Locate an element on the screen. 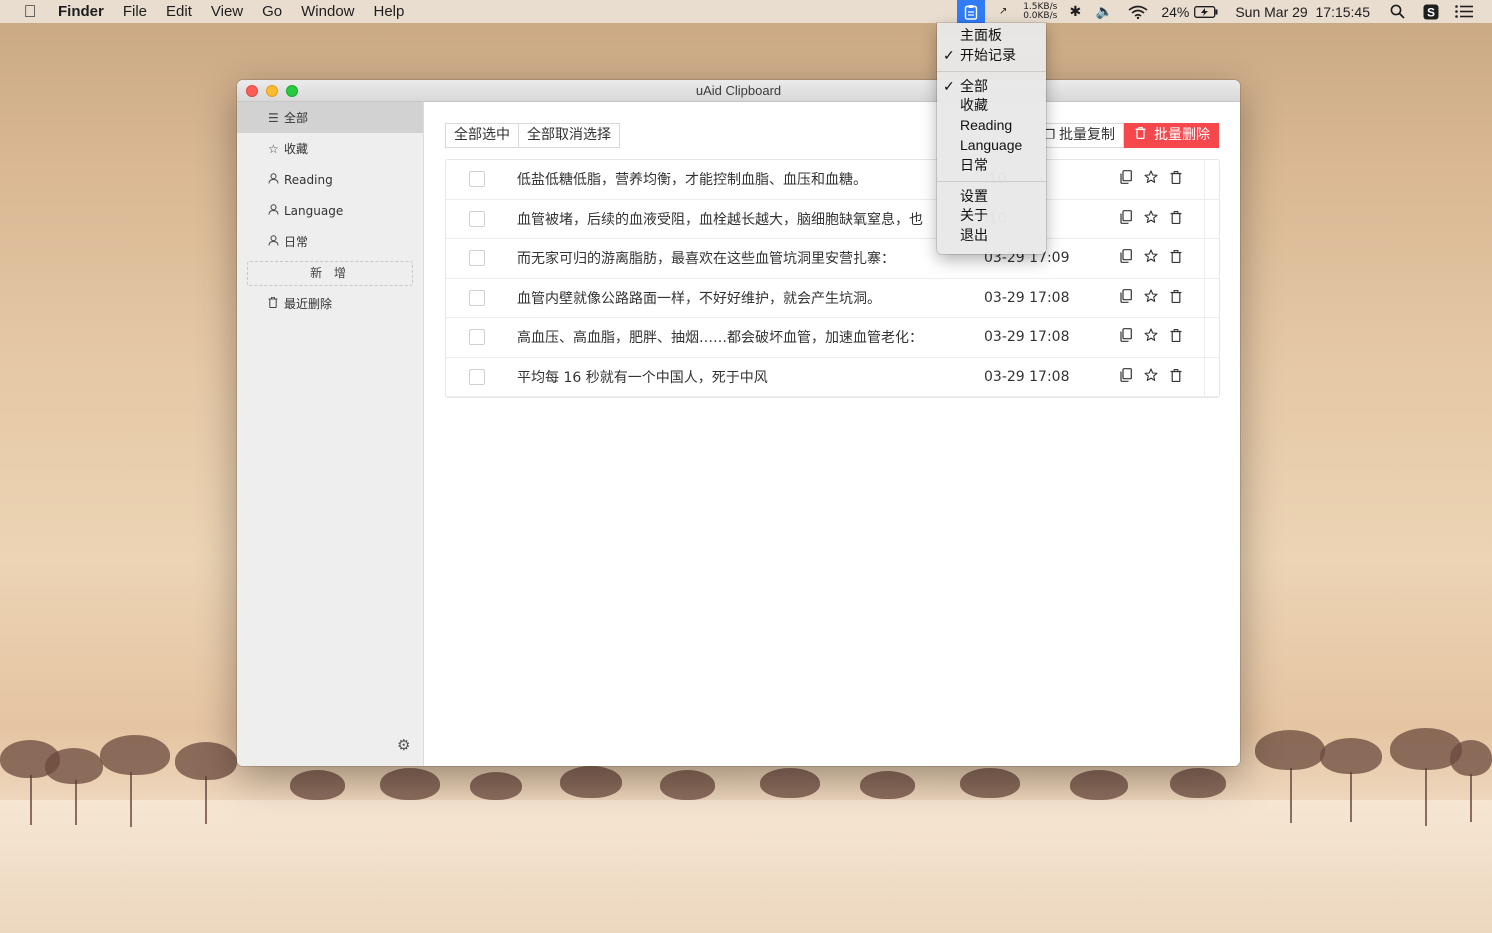 Image resolution: width=1492 pixels, height=933 pixels. dropdown-menu-item: ✓ 开始记录 is located at coordinates (991, 56).